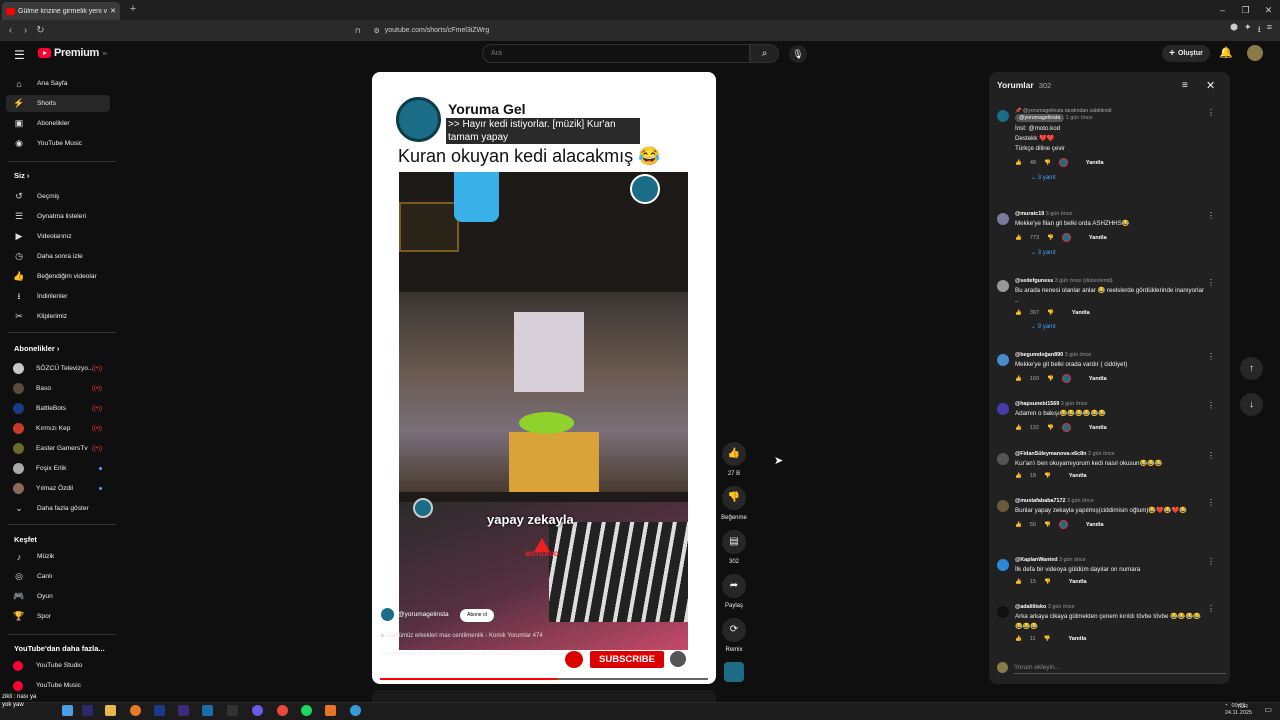 The image size is (1280, 720). I want to click on search-input: Ara, so click(616, 53).